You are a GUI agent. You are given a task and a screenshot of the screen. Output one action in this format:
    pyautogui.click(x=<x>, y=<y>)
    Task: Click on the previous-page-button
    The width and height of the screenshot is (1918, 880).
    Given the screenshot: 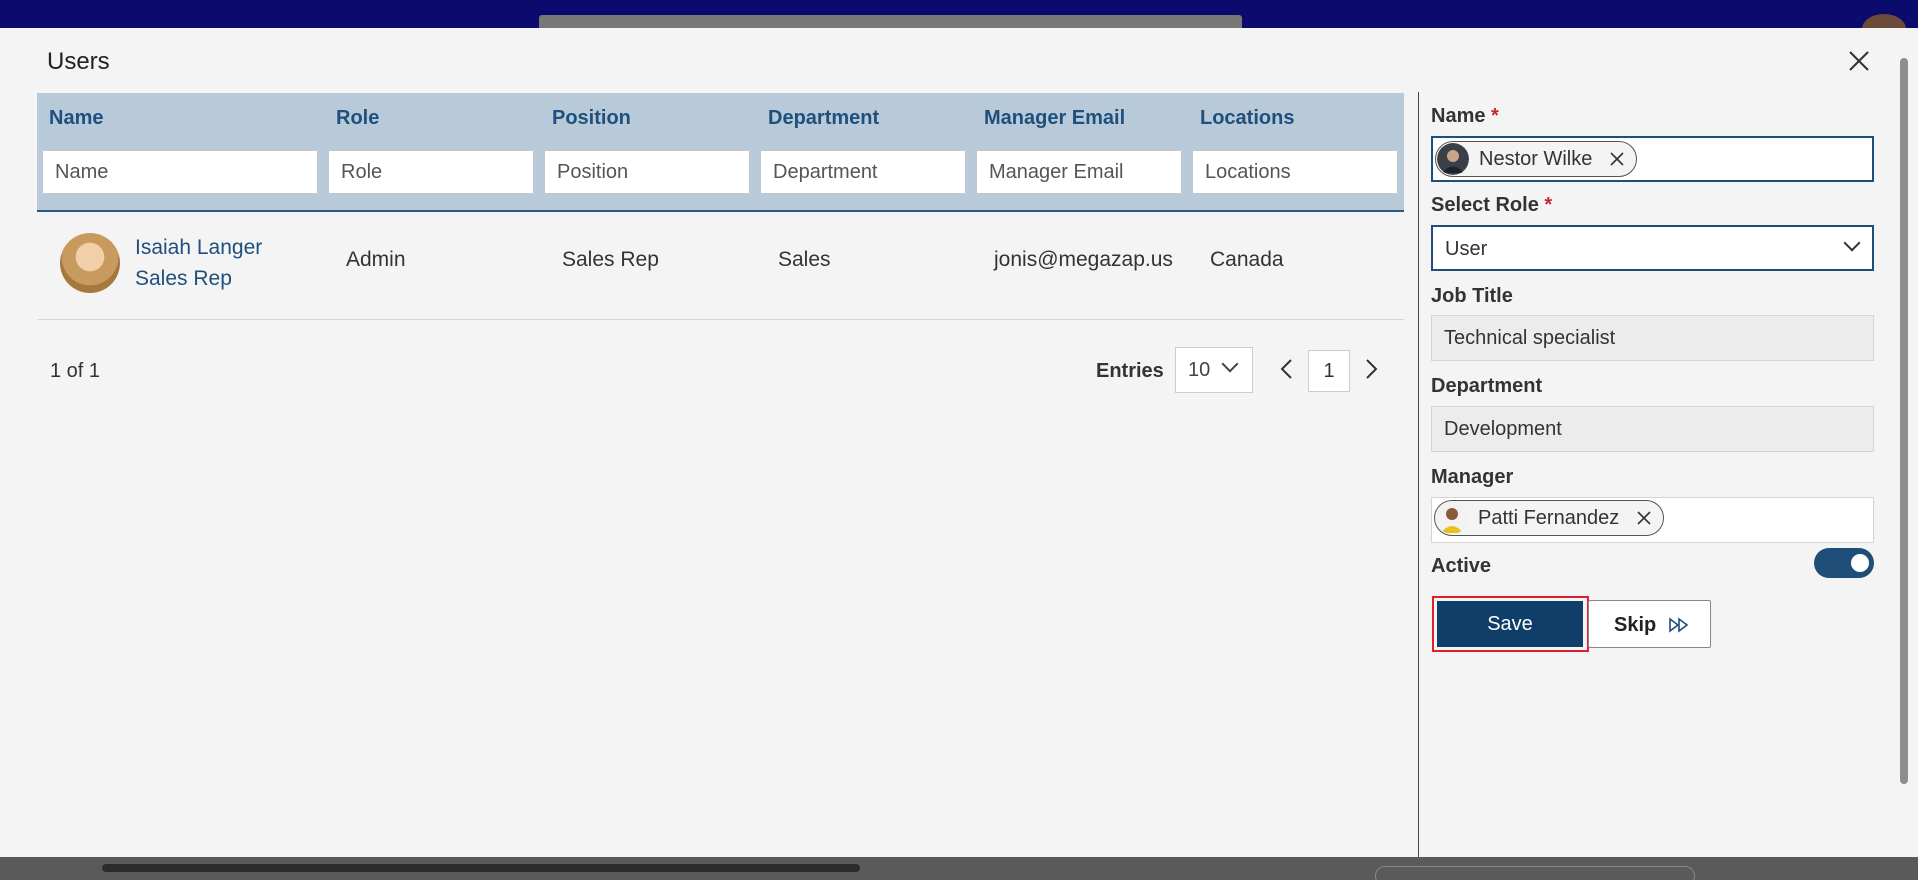 What is the action you would take?
    pyautogui.click(x=1287, y=369)
    